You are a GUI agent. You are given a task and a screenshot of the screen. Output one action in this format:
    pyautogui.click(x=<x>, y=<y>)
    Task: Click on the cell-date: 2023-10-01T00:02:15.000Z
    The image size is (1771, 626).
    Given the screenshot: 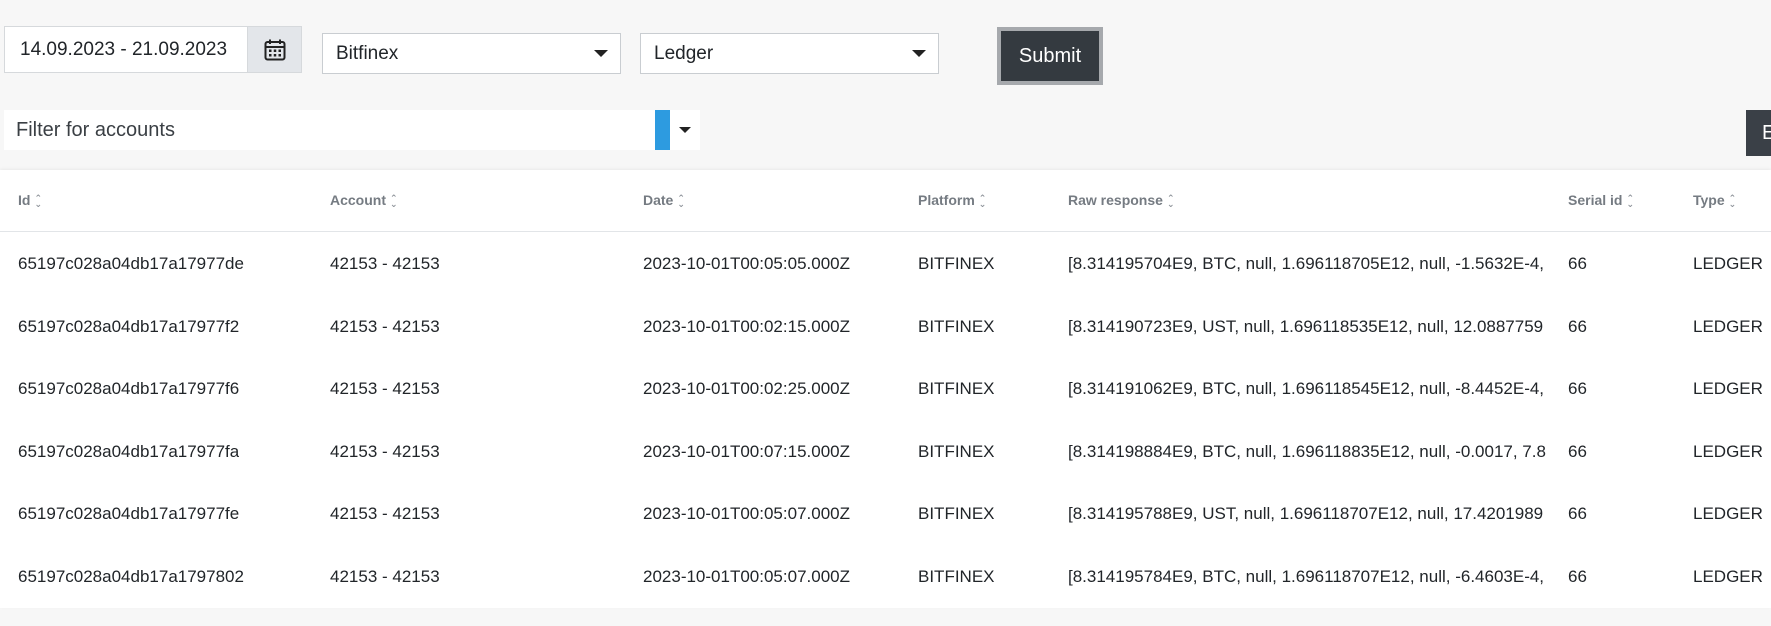 What is the action you would take?
    pyautogui.click(x=746, y=326)
    